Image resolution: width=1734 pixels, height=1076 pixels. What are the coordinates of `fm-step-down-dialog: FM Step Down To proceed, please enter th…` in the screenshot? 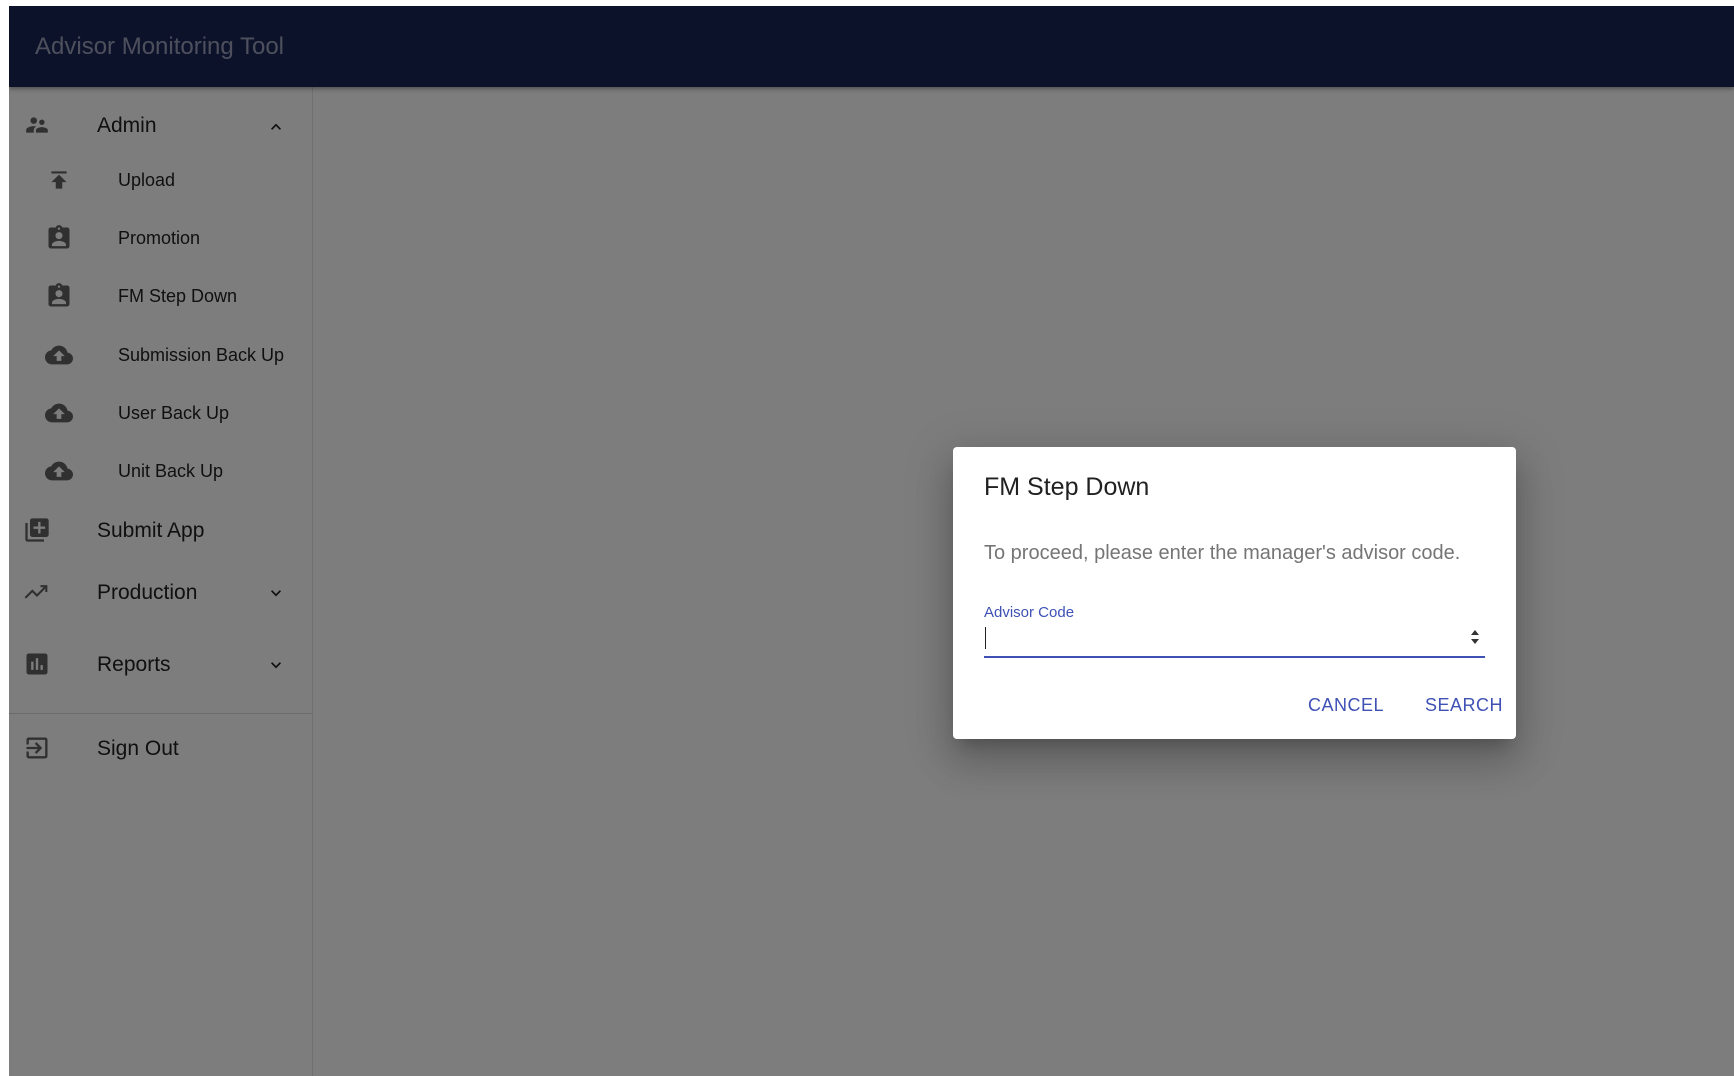 It's located at (1234, 593).